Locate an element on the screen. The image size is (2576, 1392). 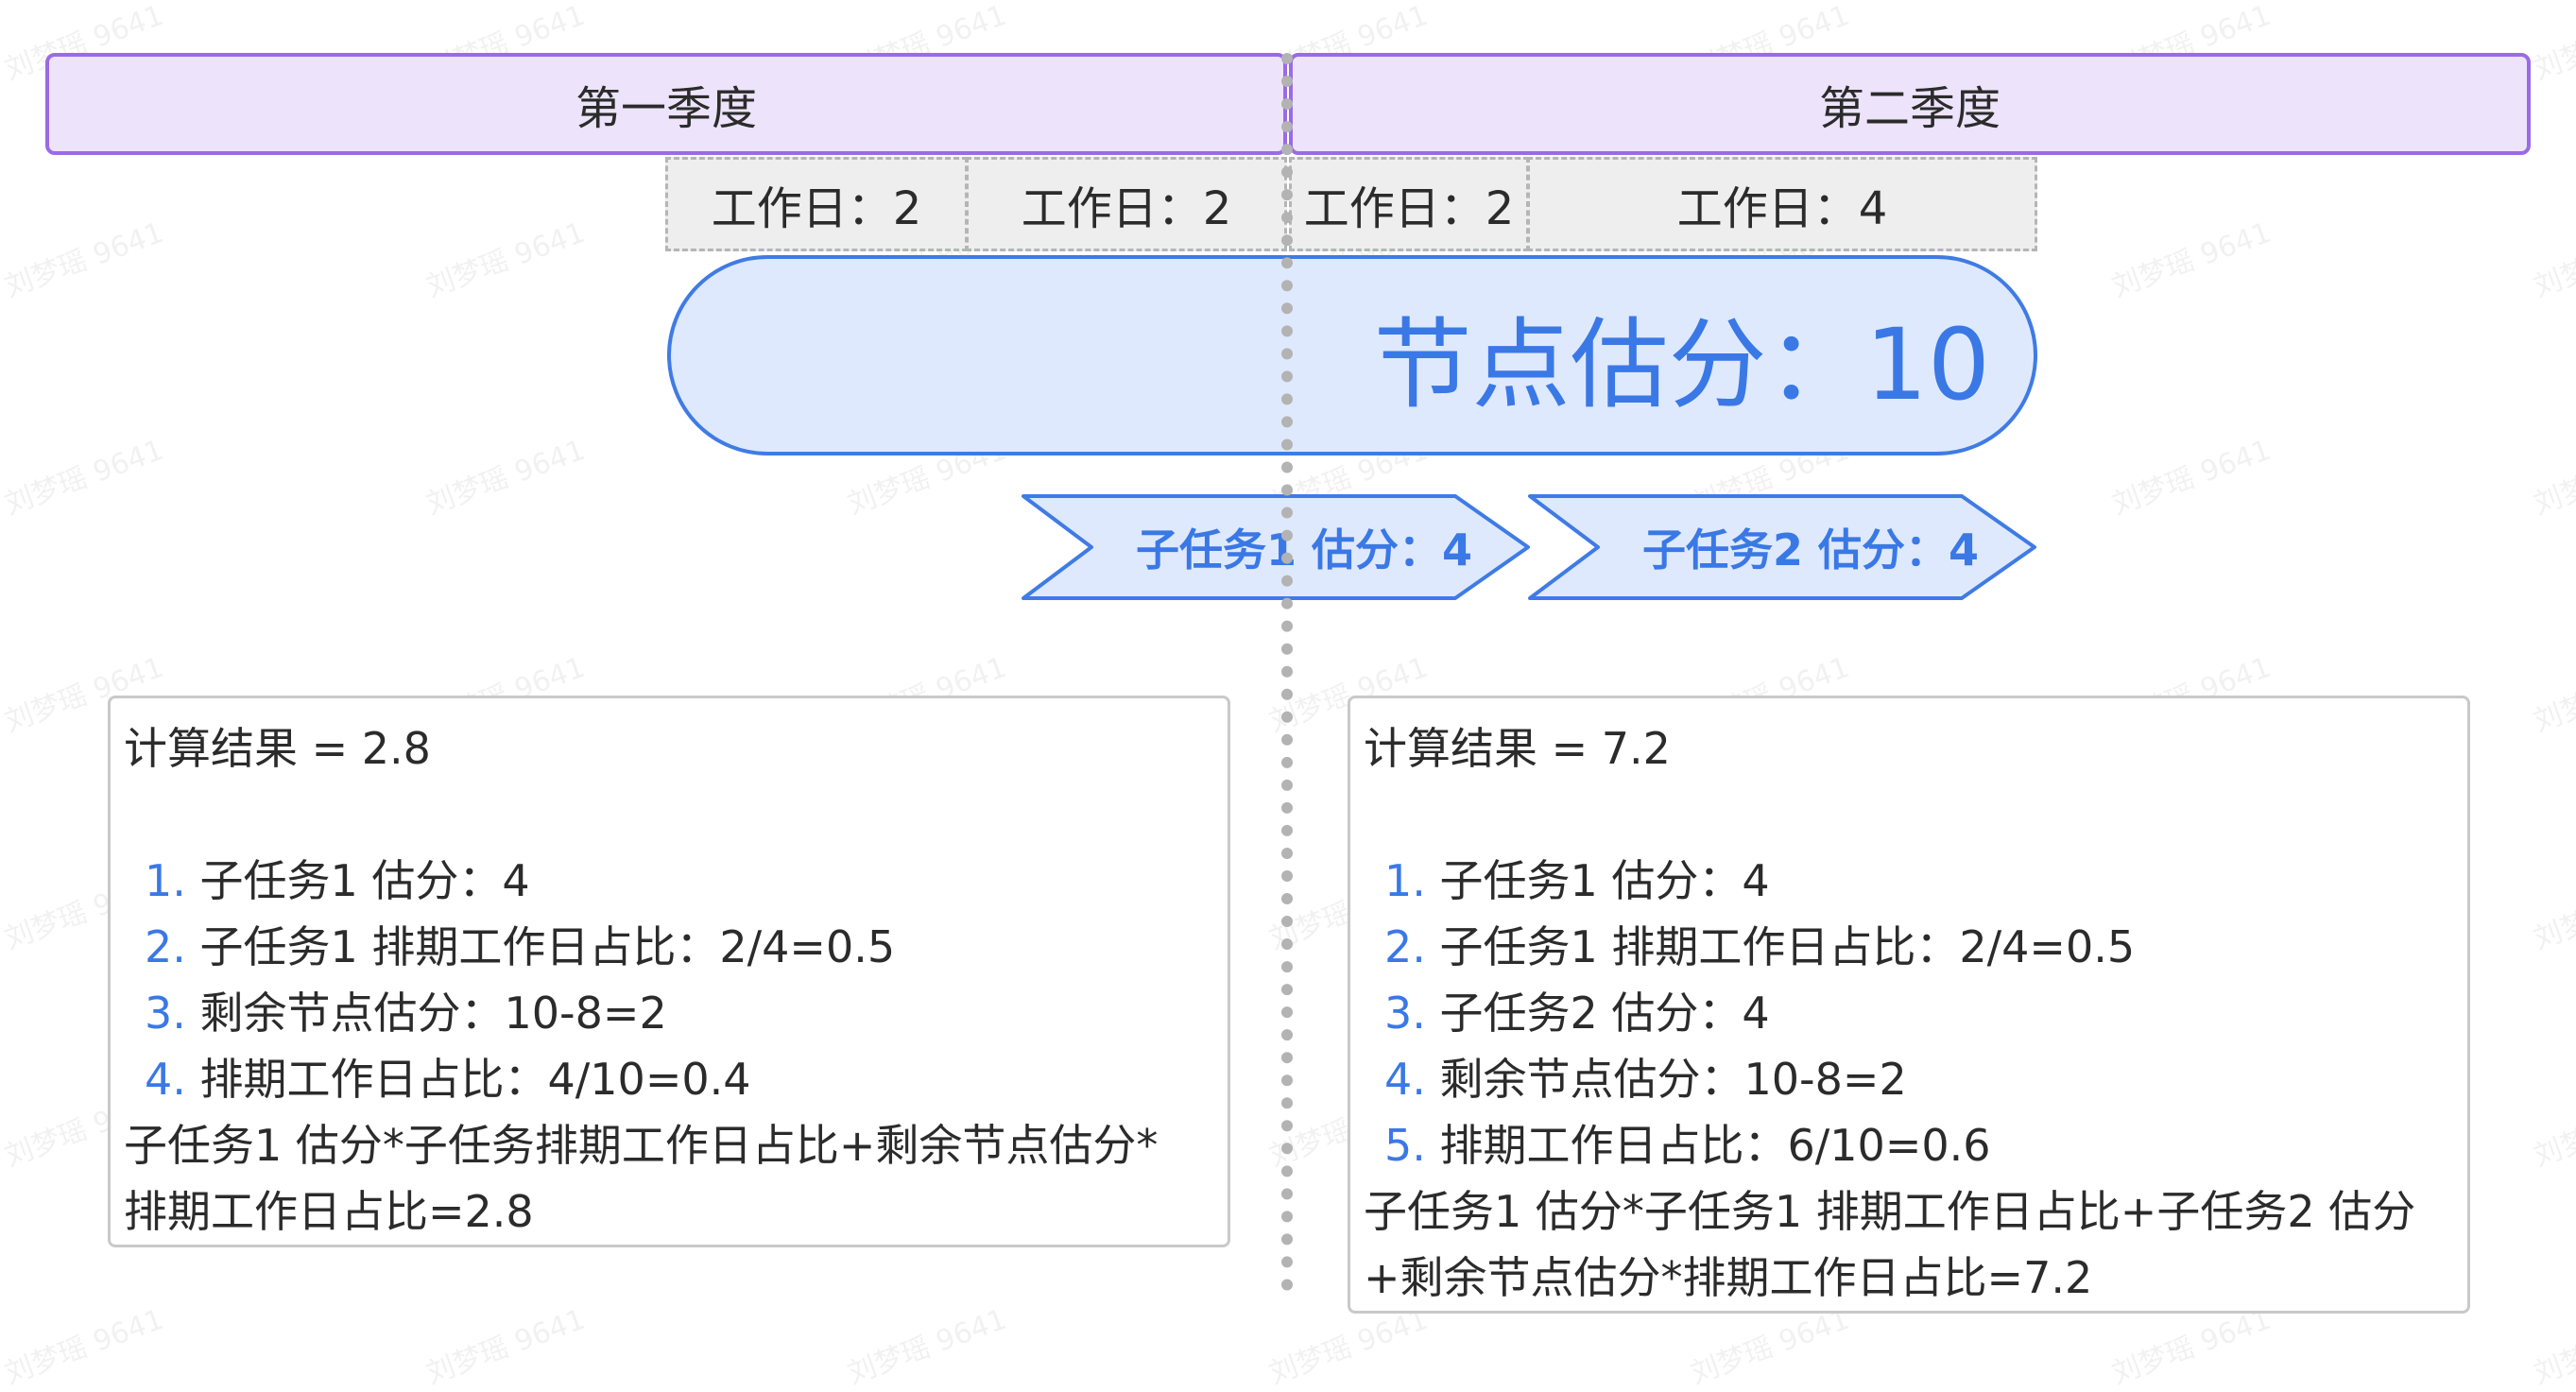
quarter-1-header: 第一季度 is located at coordinates (666, 104).